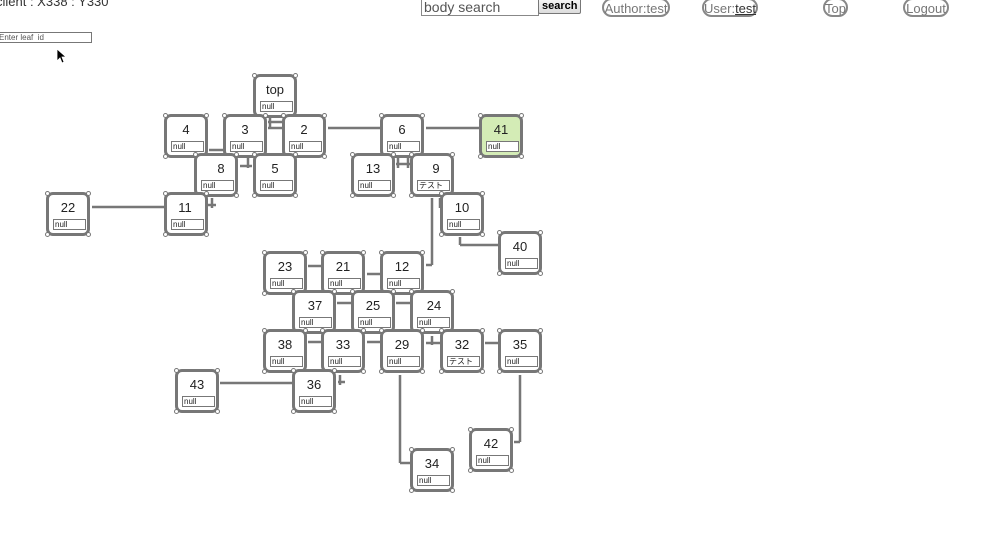 The width and height of the screenshot is (1000, 556). I want to click on logout-button: Logout, so click(926, 8).